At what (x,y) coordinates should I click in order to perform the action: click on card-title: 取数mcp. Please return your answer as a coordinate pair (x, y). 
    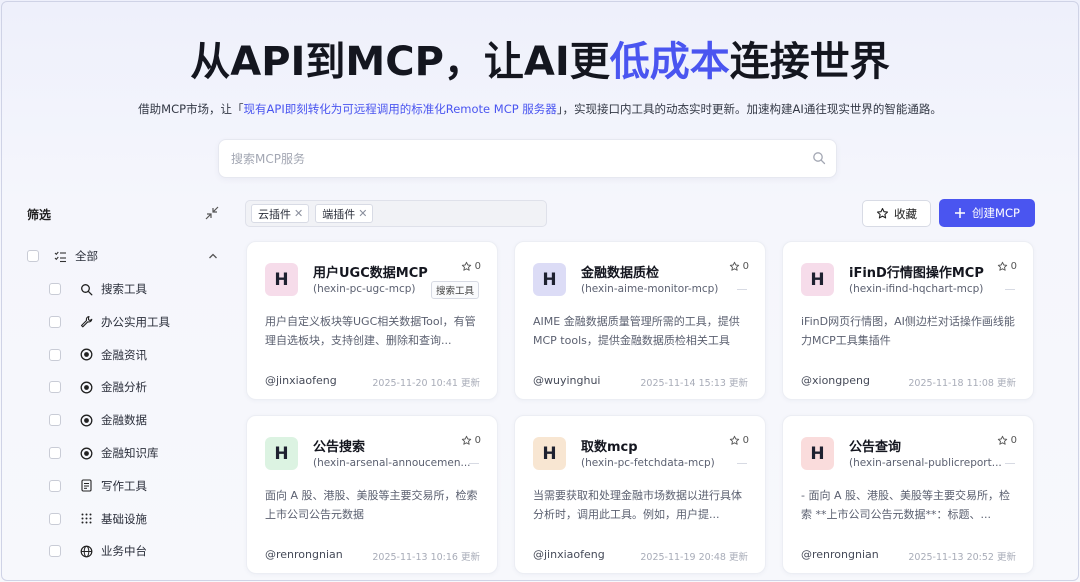
    Looking at the image, I should click on (609, 445).